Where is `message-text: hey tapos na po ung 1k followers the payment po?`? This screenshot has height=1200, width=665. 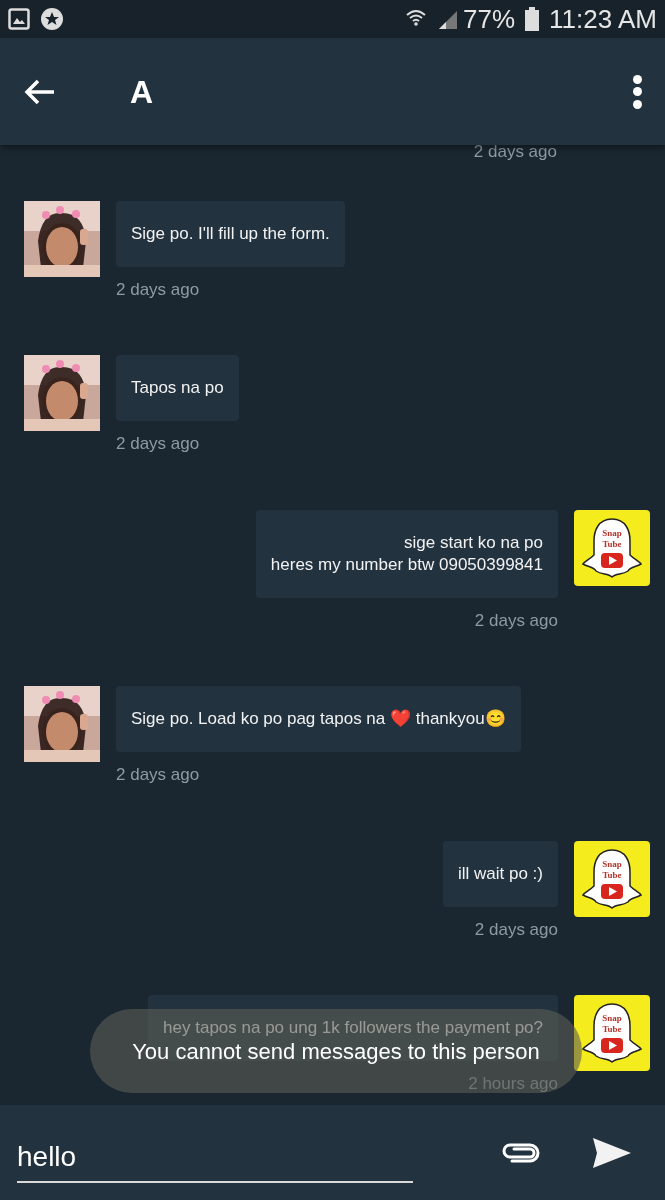 message-text: hey tapos na po ung 1k followers the payment po? is located at coordinates (353, 1028).